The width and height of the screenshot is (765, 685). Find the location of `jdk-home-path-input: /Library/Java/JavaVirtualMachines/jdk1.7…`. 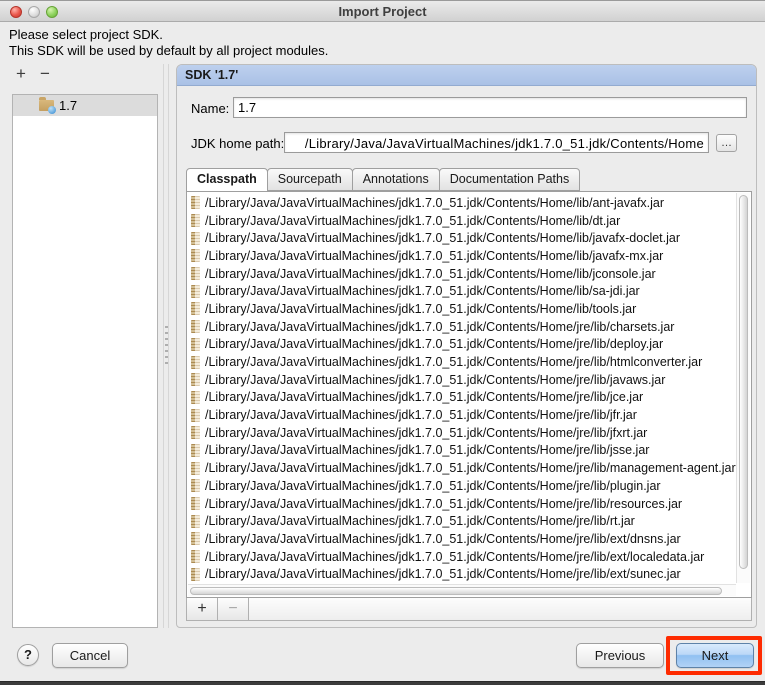

jdk-home-path-input: /Library/Java/JavaVirtualMachines/jdk1.7… is located at coordinates (496, 142).